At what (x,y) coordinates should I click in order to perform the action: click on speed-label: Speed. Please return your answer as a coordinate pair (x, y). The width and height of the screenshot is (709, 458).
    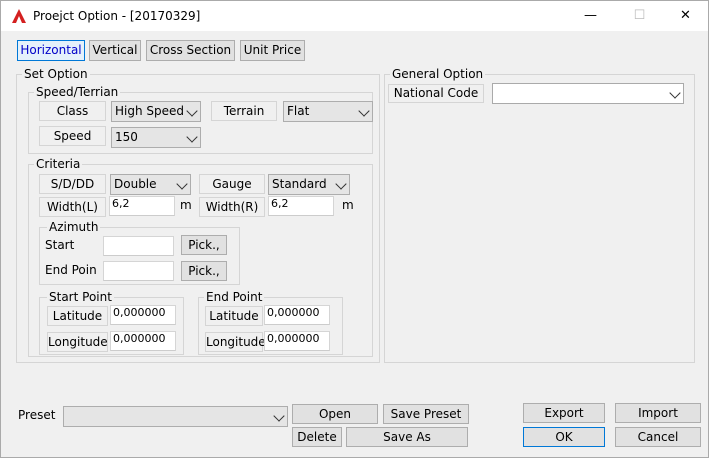
    Looking at the image, I should click on (72, 136).